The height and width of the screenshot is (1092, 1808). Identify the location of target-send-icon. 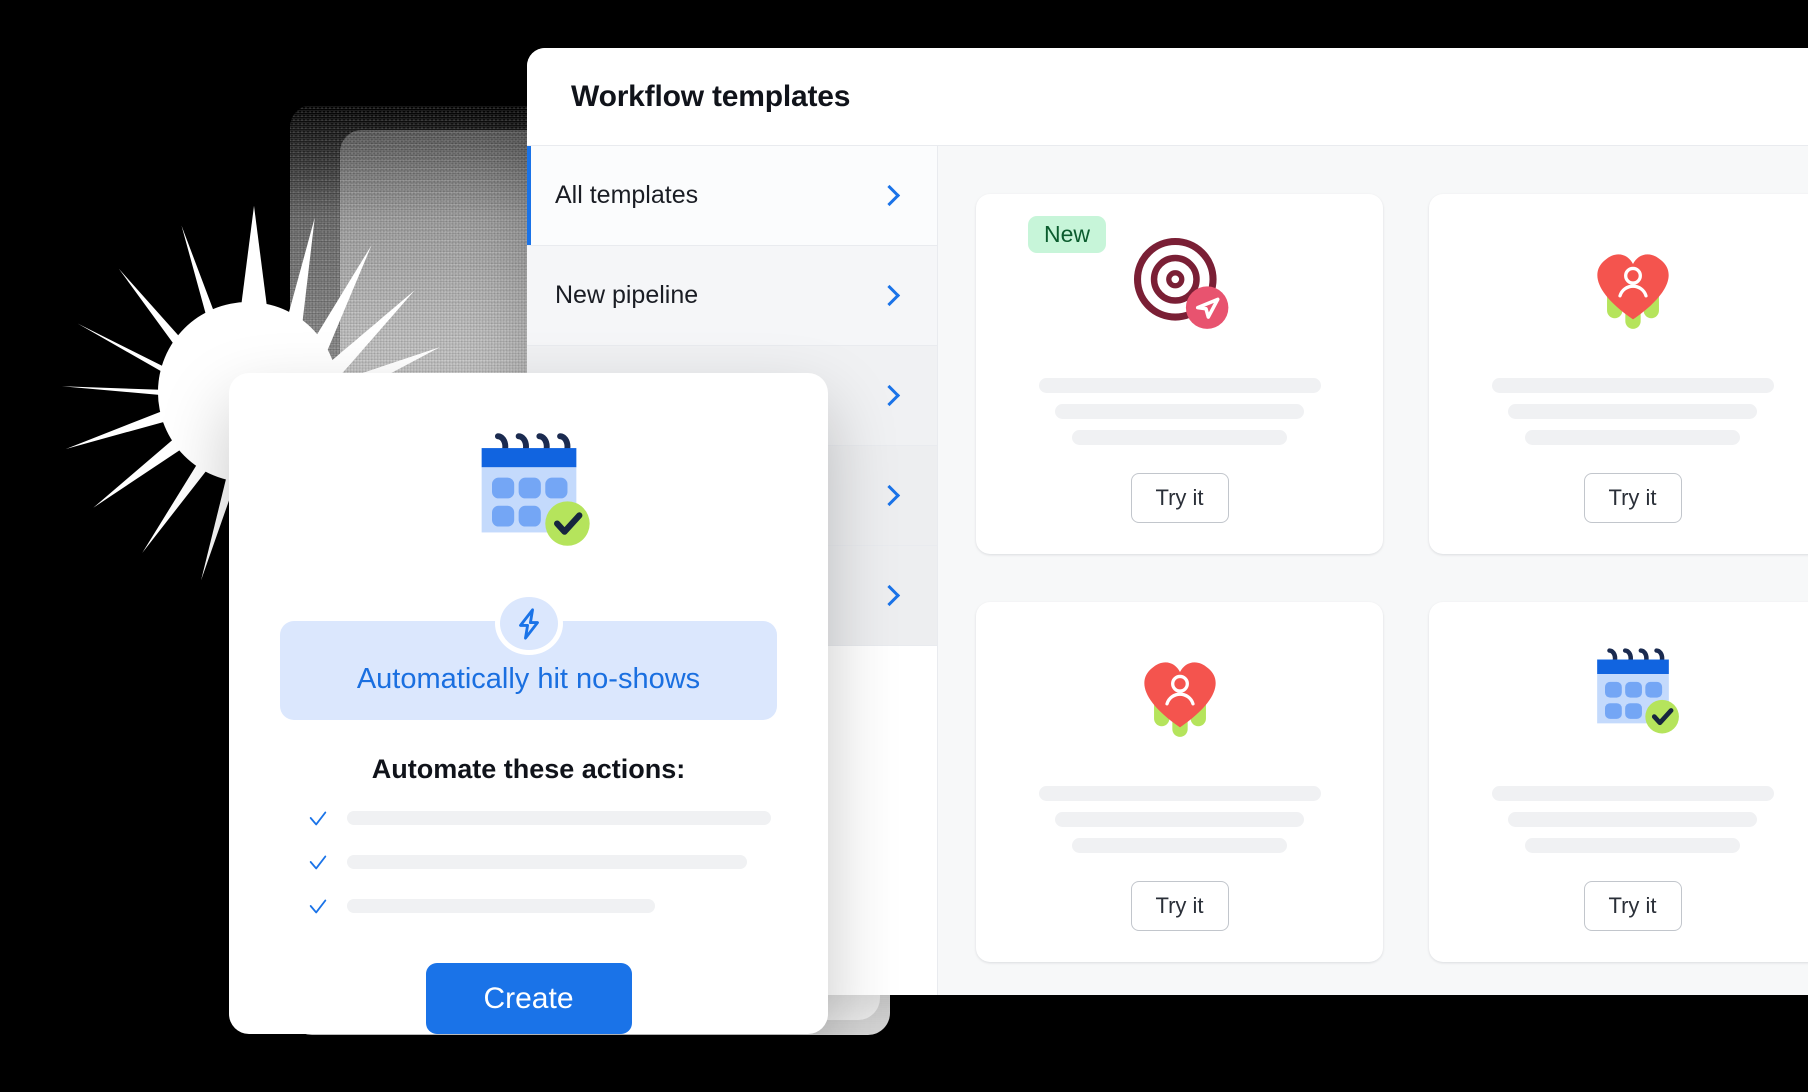
(1180, 283).